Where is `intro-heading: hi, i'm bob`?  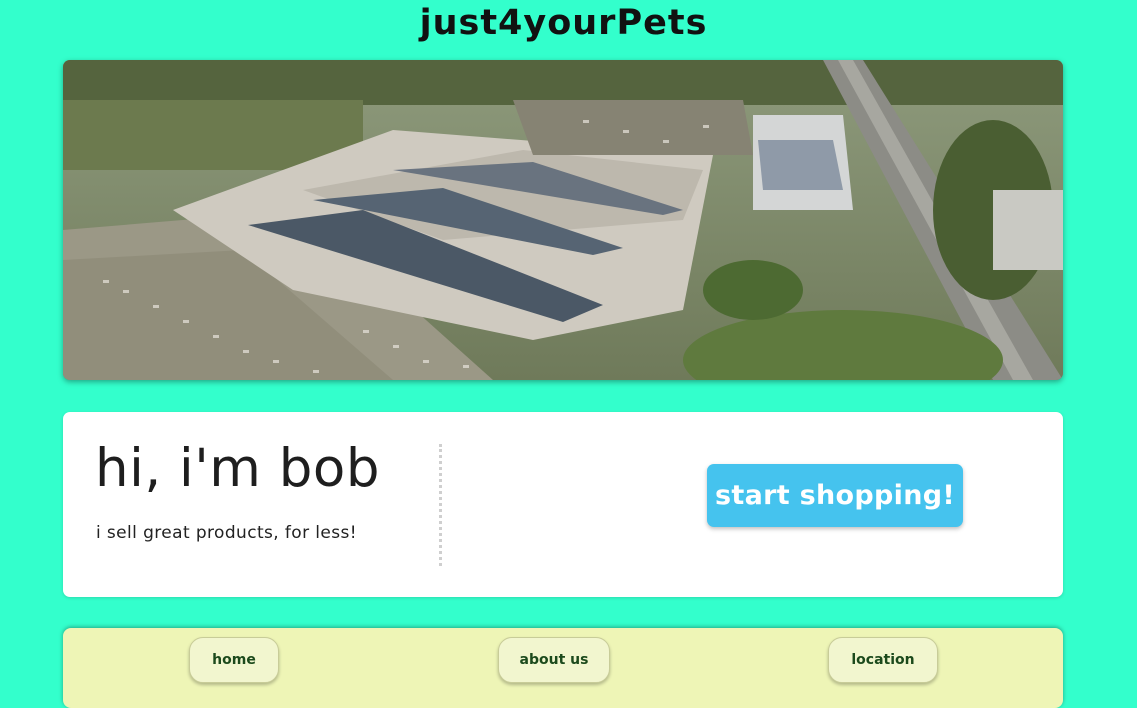
intro-heading: hi, i'm bob is located at coordinates (237, 468).